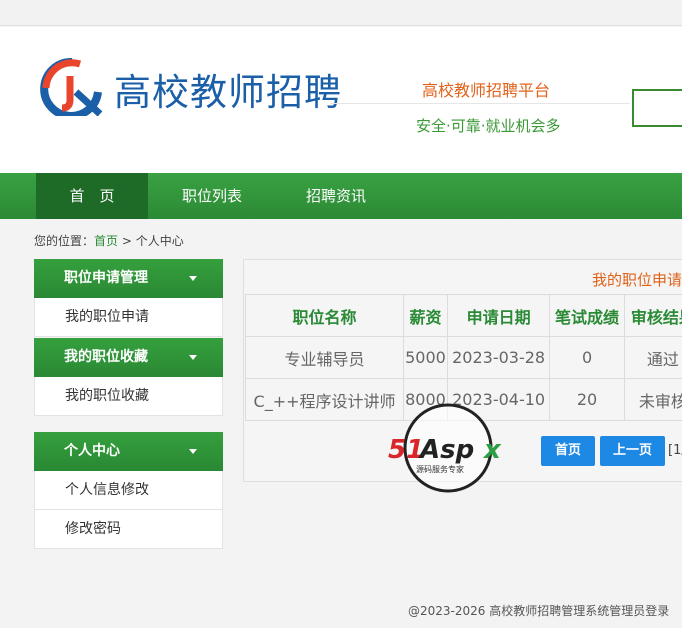 This screenshot has height=628, width=682. I want to click on nav-item-news: 招聘资讯, so click(336, 196).